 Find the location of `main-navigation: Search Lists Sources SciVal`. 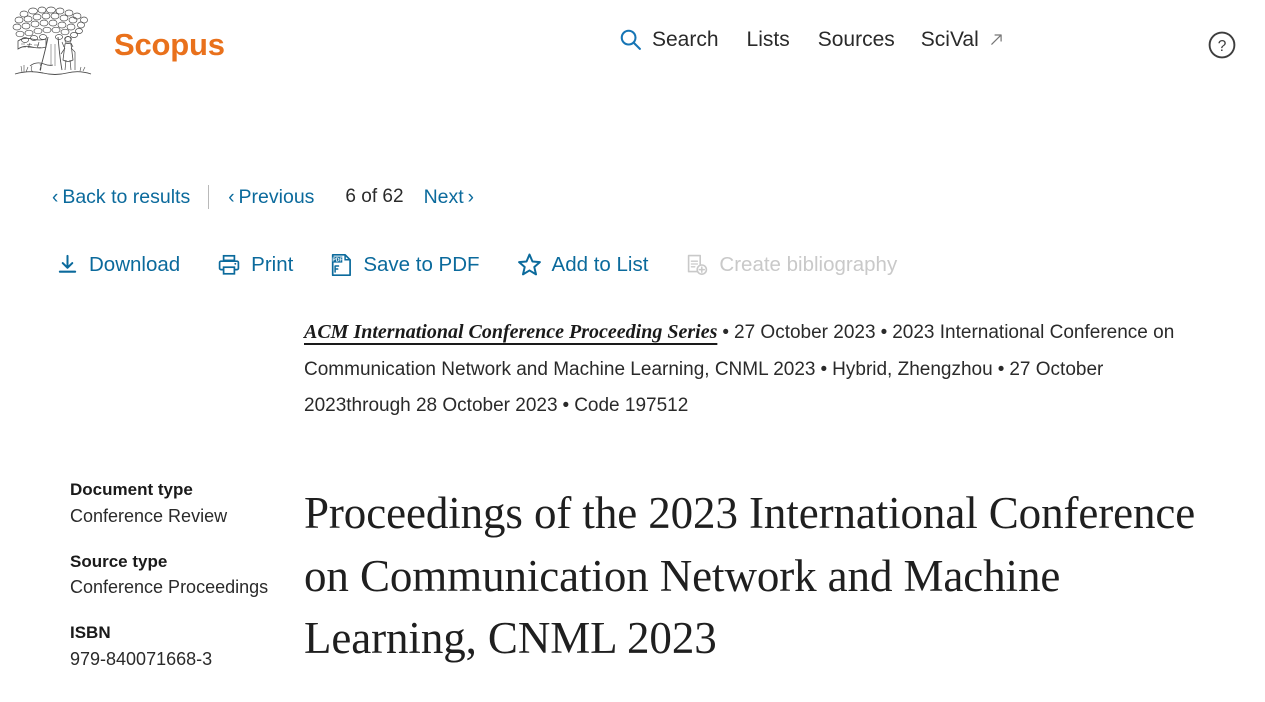

main-navigation: Search Lists Sources SciVal is located at coordinates (821, 39).